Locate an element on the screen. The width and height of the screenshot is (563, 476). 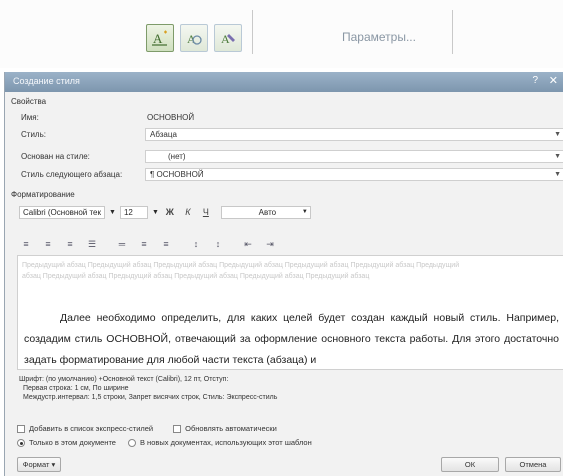
paragraph-toolbar: ≡ ≡ ≡ ☰ ═ ≡ ≡ ↕ ↕ ⇤ ⇥ is located at coordinates (148, 244).